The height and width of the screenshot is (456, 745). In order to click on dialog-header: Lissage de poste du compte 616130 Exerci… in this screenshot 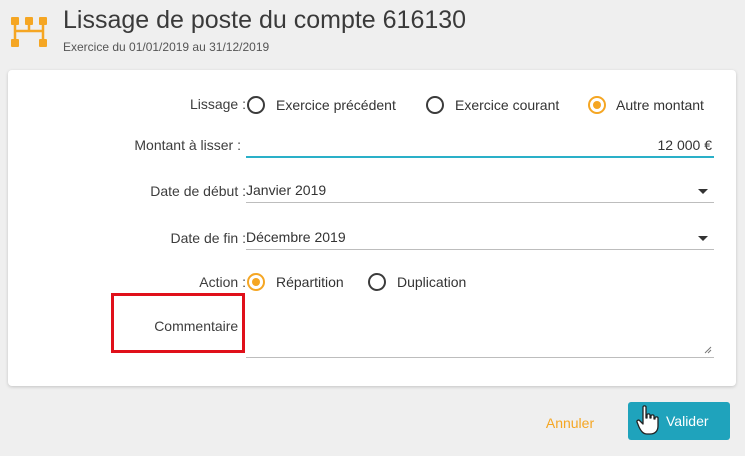, I will do `click(372, 33)`.